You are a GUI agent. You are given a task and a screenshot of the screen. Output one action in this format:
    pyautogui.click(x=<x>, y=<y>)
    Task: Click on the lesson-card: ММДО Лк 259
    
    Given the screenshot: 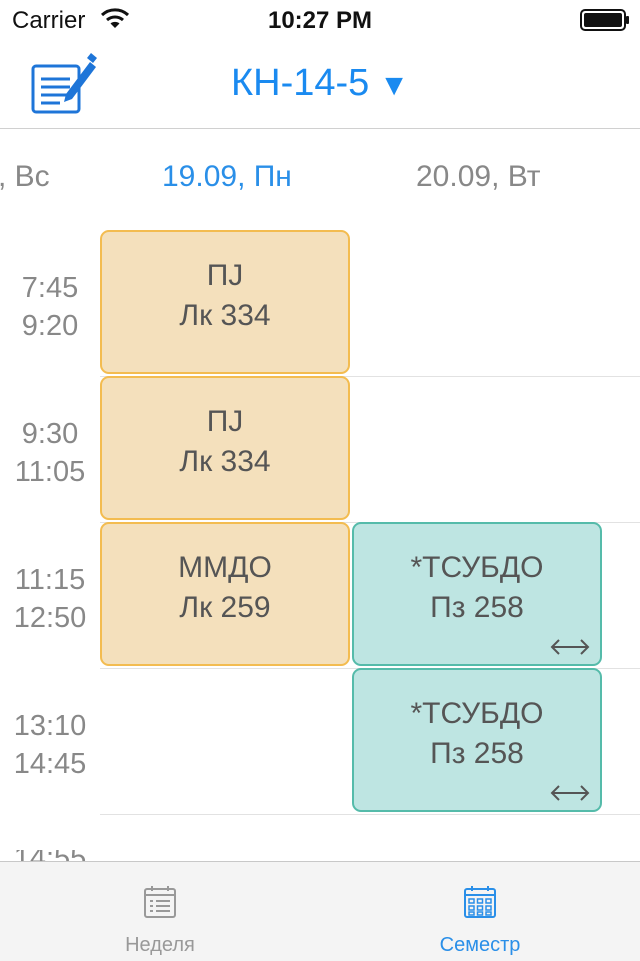 What is the action you would take?
    pyautogui.click(x=225, y=594)
    